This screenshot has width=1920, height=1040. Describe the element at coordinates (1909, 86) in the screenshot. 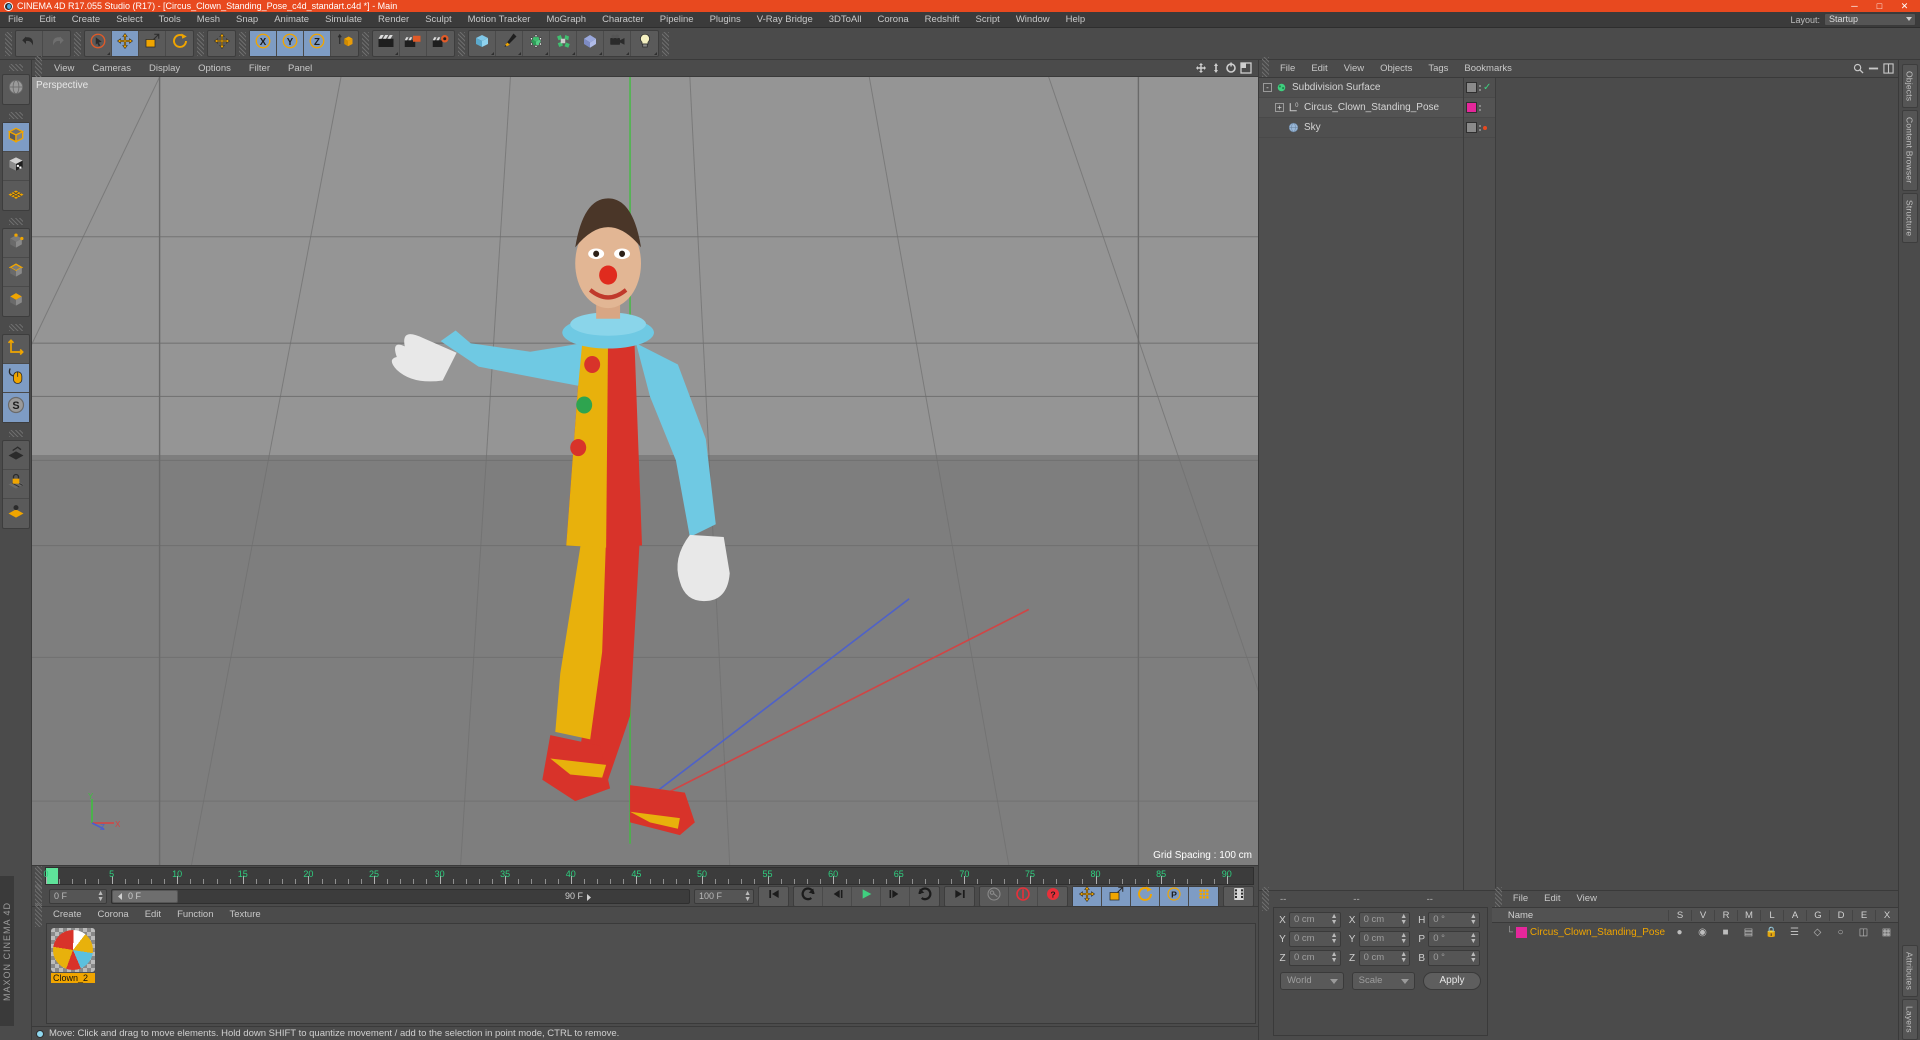

I see `side-tab-objects: Objects` at that location.